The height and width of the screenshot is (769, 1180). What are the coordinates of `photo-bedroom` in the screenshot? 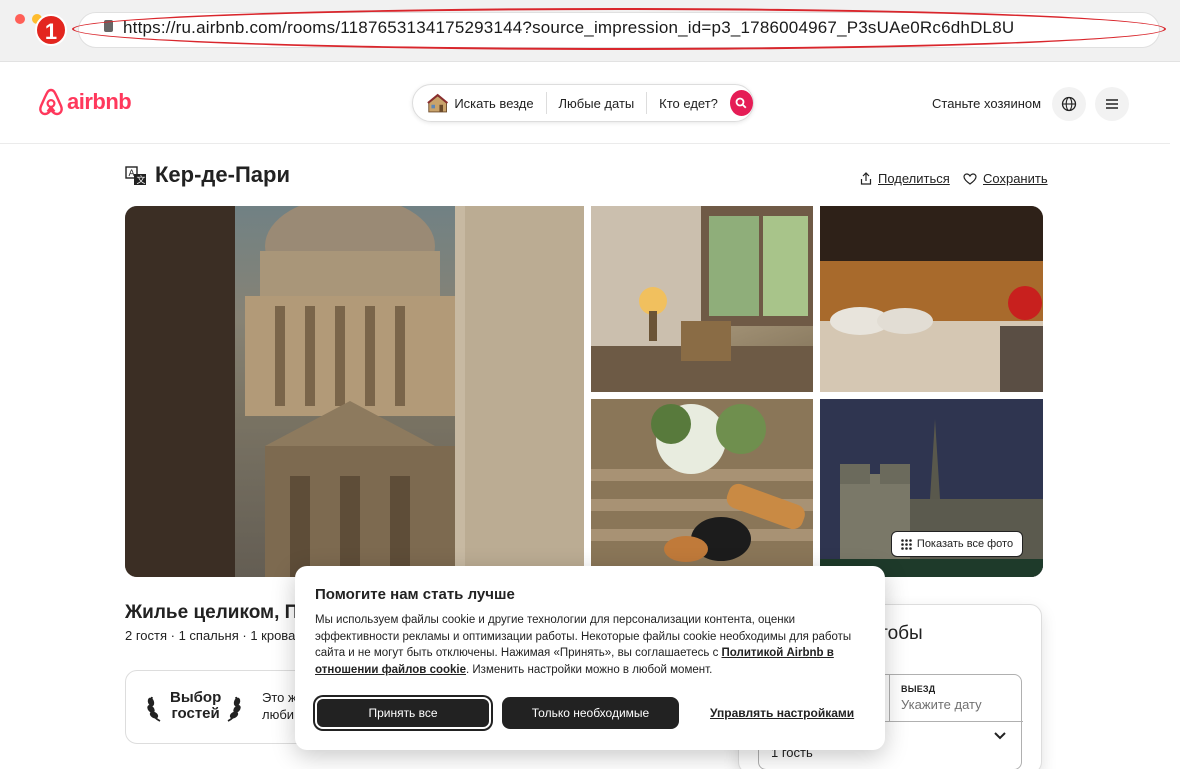 It's located at (931, 299).